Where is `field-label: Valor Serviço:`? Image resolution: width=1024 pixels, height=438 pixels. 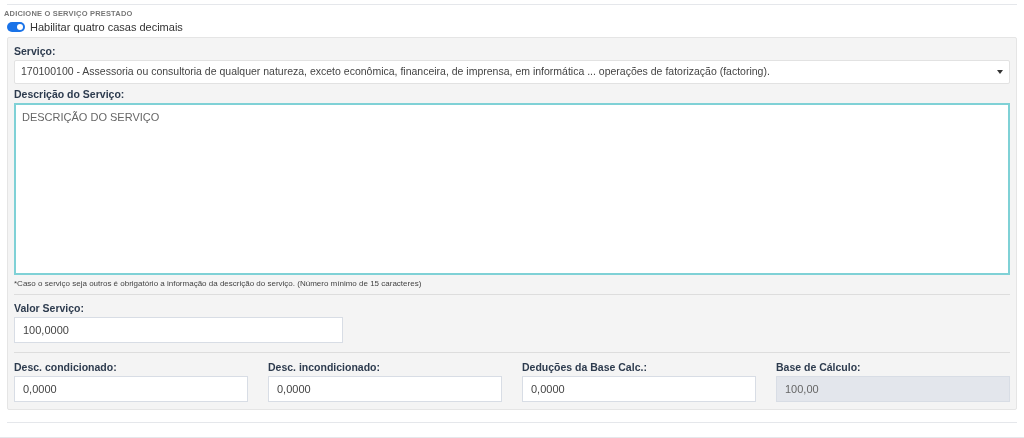
field-label: Valor Serviço: is located at coordinates (50, 308).